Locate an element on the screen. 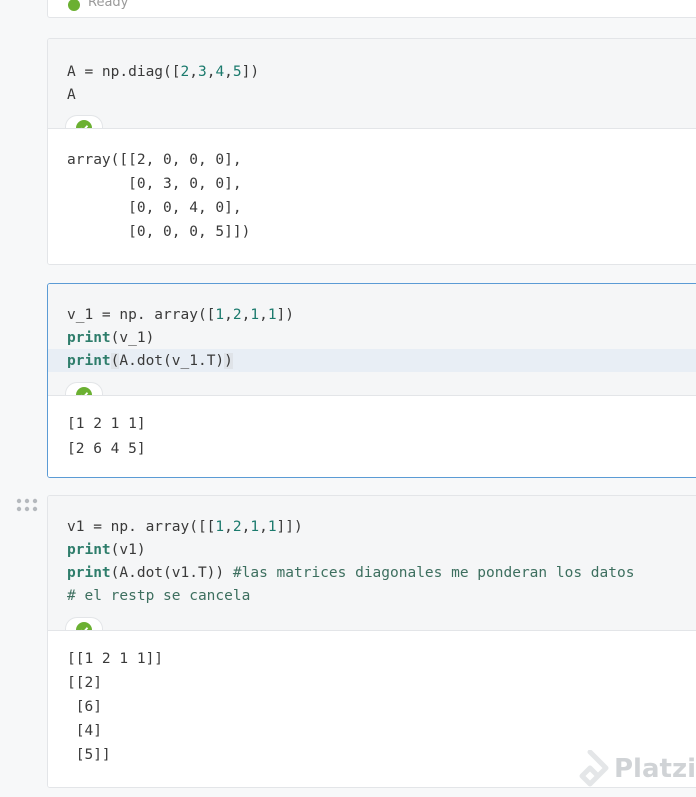 This screenshot has height=797, width=696. platzi-logo-icon is located at coordinates (594, 768).